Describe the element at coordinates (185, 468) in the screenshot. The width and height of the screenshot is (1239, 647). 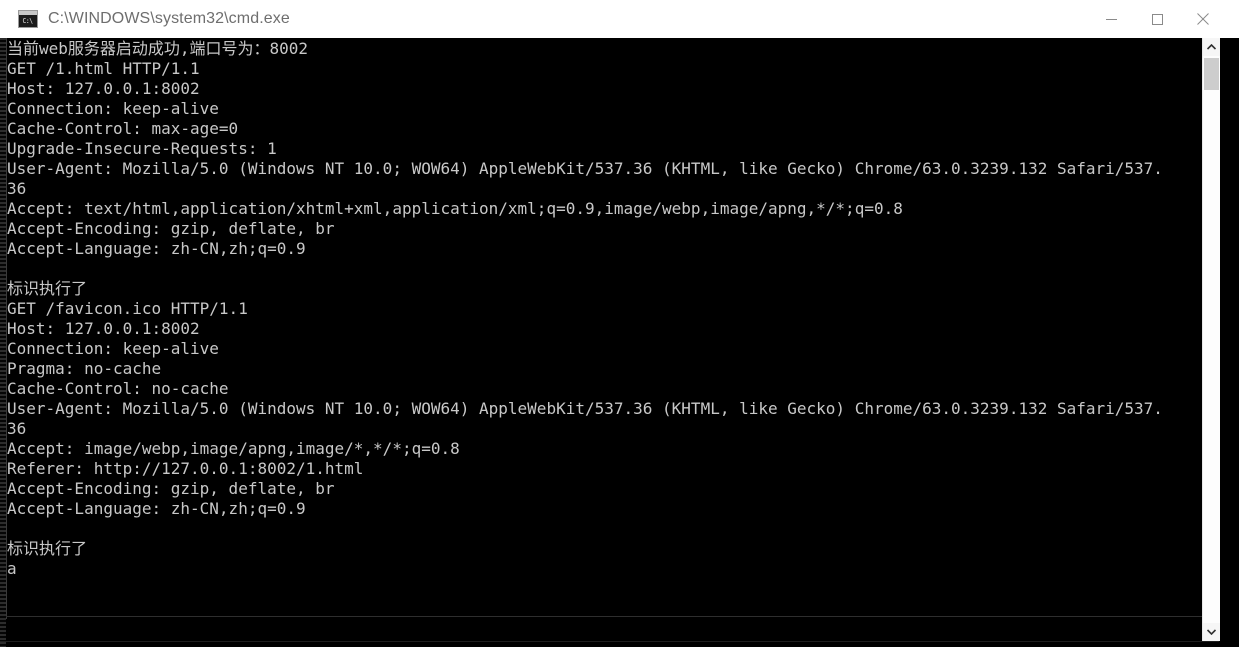
I see `console-line: Referer: http://127.0.0.1:8002/1.html` at that location.